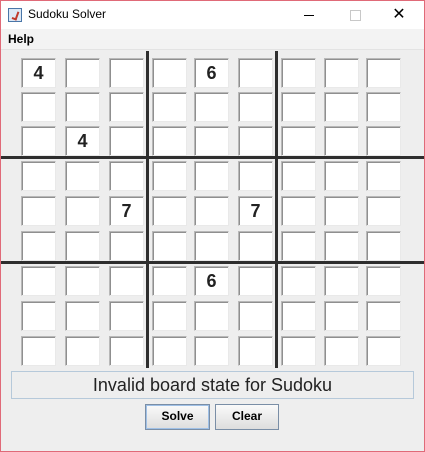  I want to click on maximize-icon, so click(355, 16).